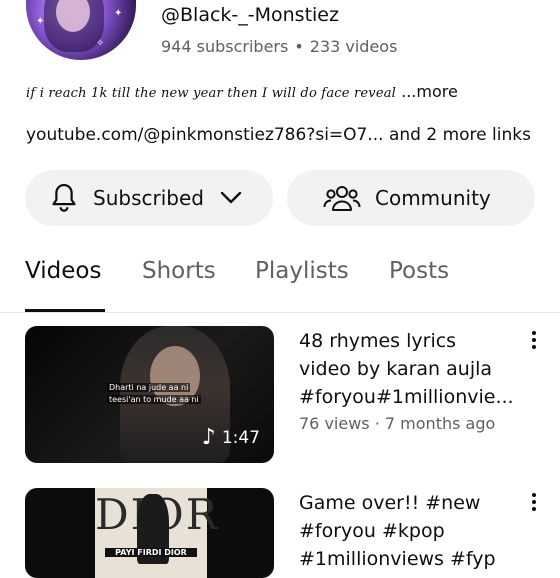 The width and height of the screenshot is (560, 578). I want to click on channel-avatar: ✦ ✦ ✧, so click(81, 30).